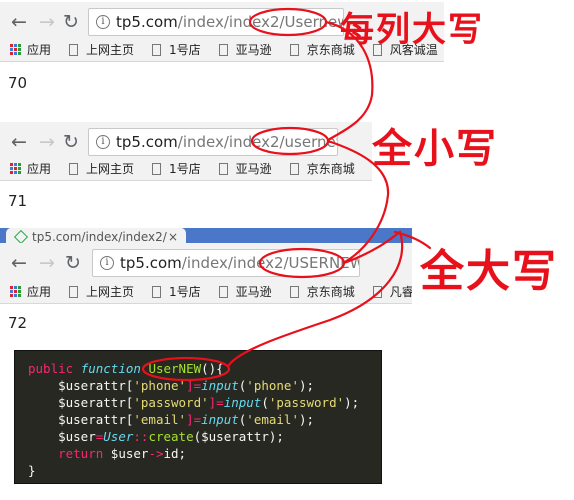 This screenshot has width=574, height=500. I want to click on bookmark-item: 凡睿, so click(392, 291).